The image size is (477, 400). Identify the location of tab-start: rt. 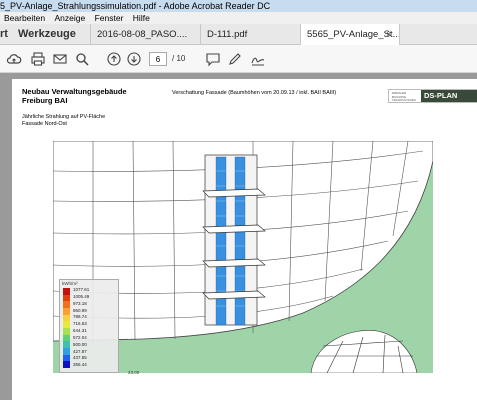
(7, 34).